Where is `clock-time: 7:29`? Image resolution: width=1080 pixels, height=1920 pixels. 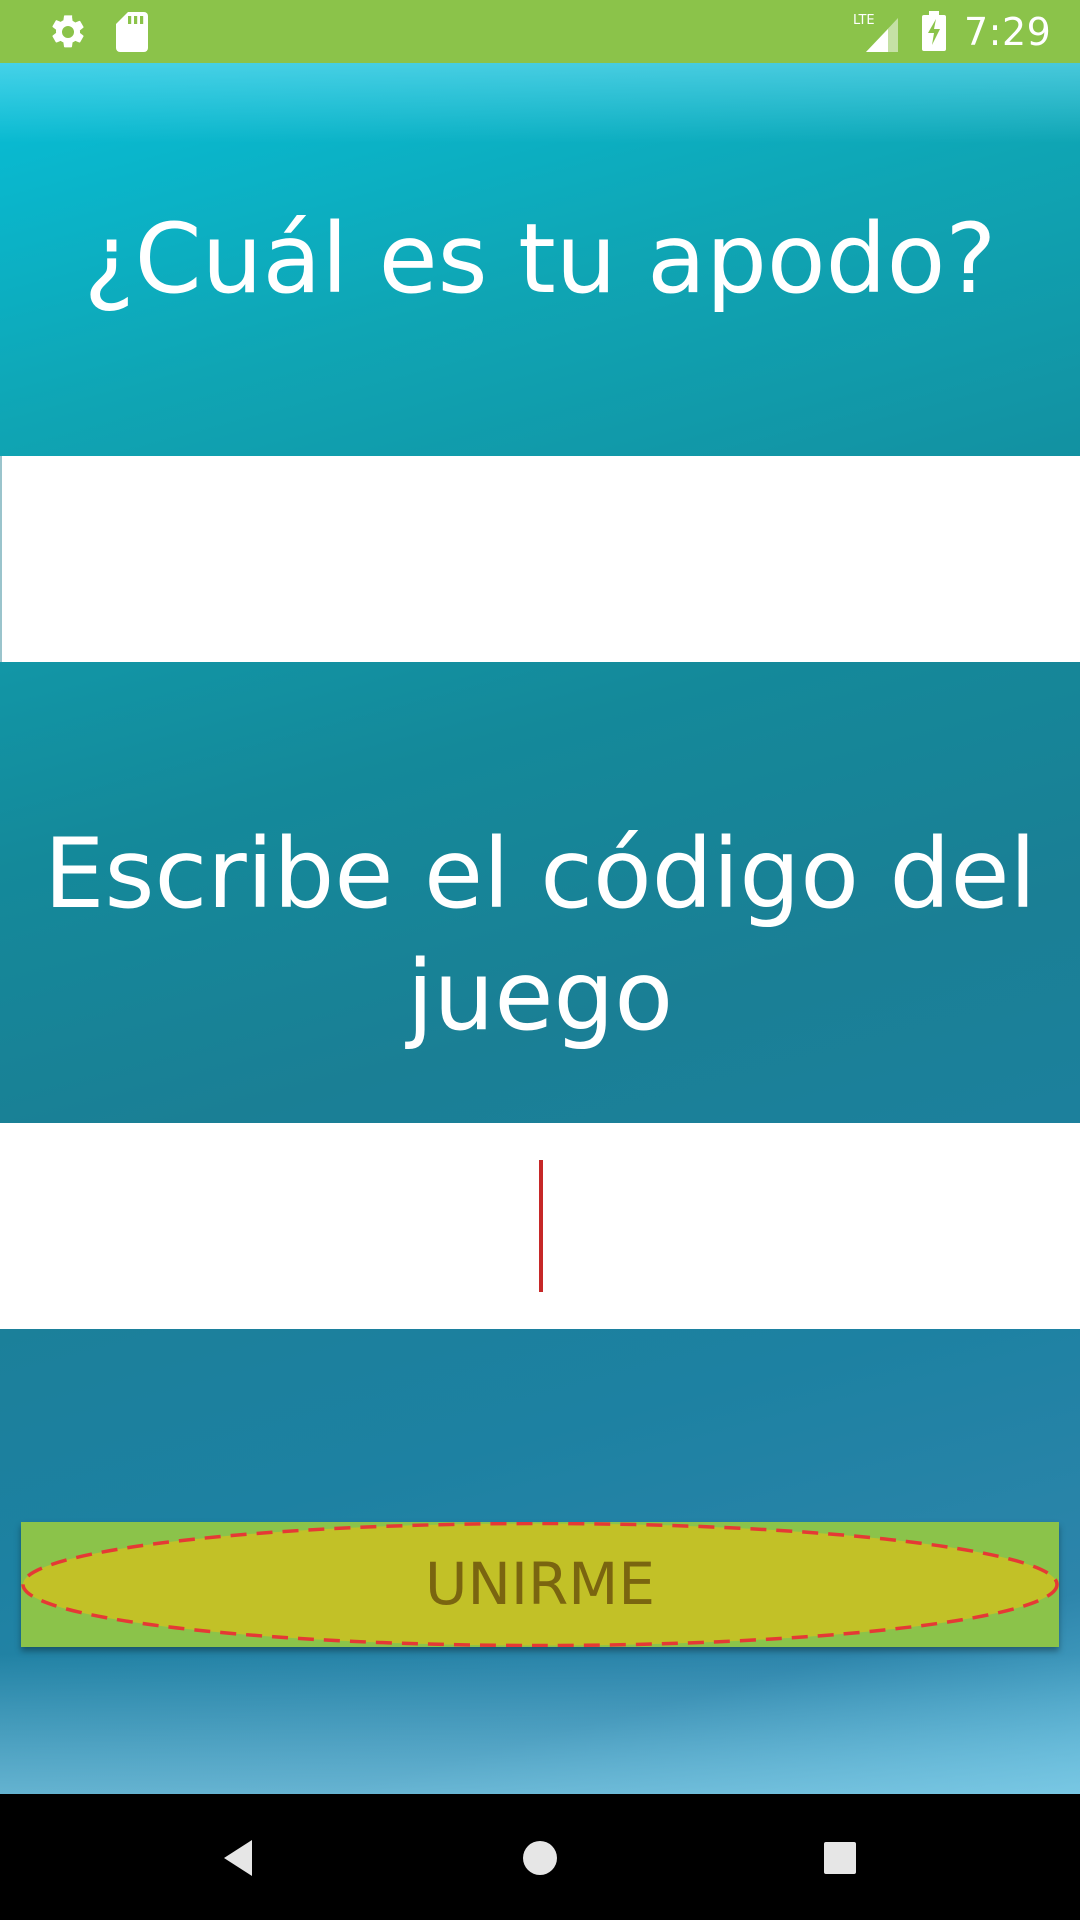 clock-time: 7:29 is located at coordinates (1008, 32).